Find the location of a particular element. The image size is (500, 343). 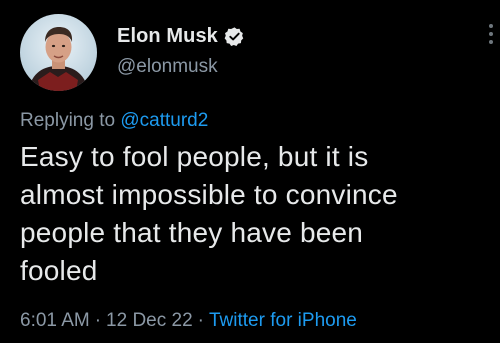

avatar is located at coordinates (58, 52).